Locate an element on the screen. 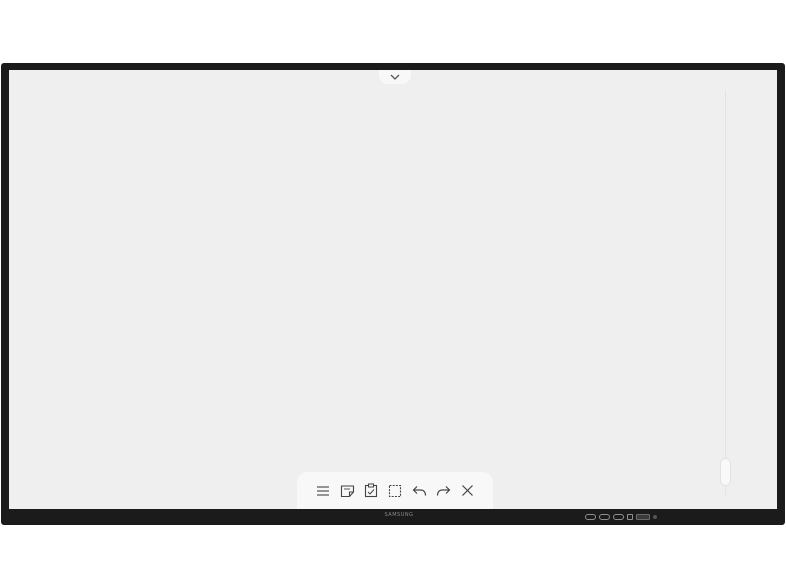 The image size is (786, 587). close-icon is located at coordinates (467, 490).